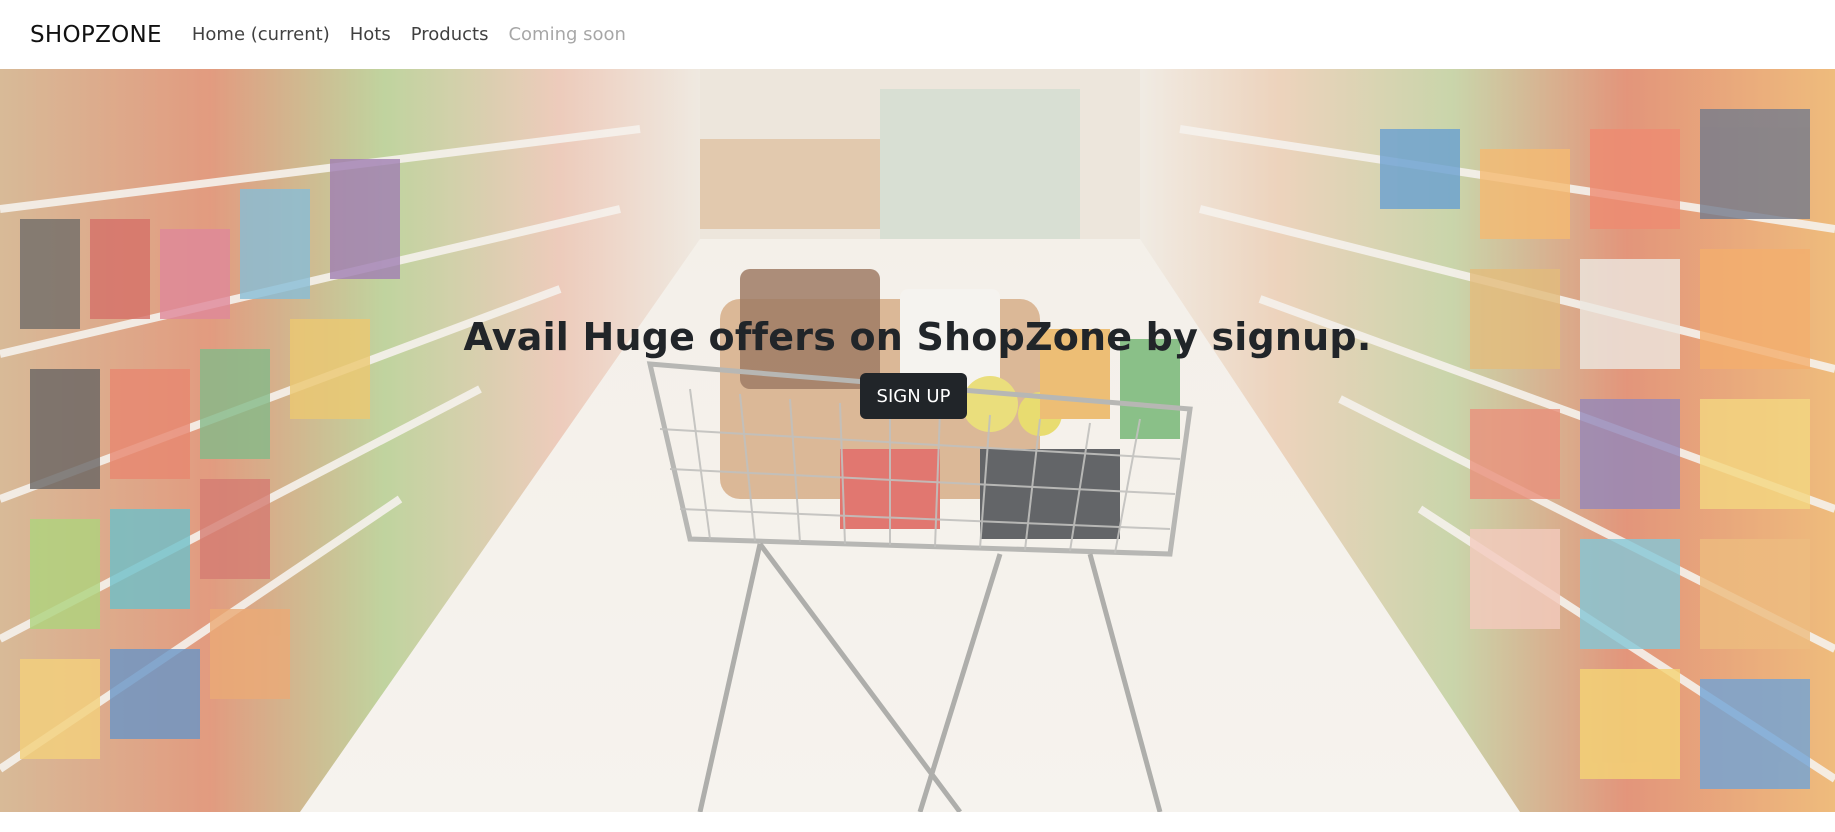  I want to click on brand-logo-link: SHOPZONE, so click(96, 35).